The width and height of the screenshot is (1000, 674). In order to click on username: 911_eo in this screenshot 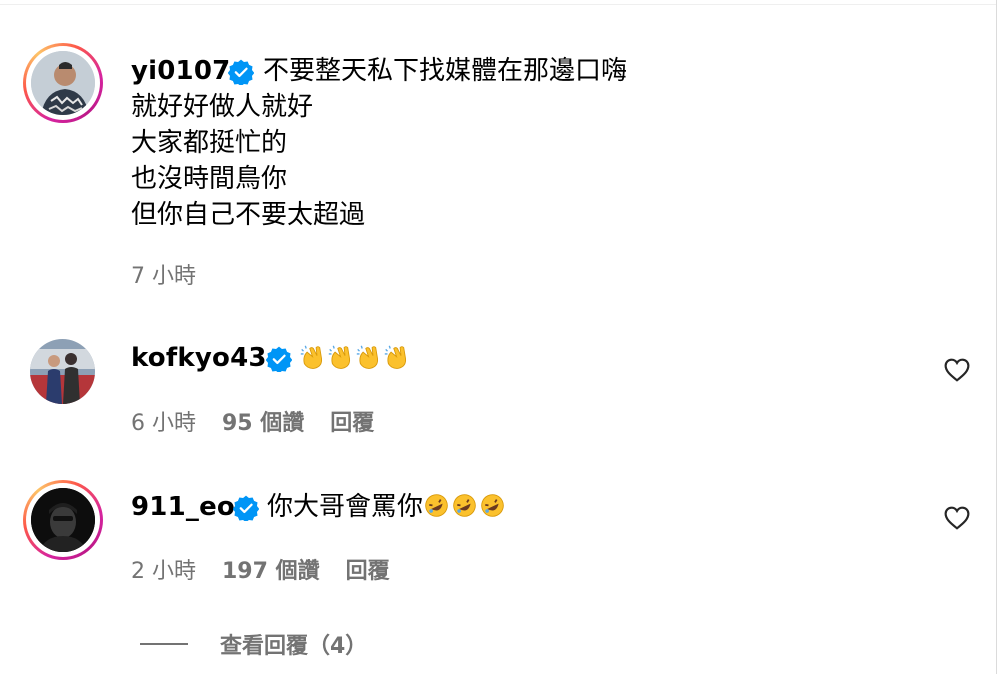, I will do `click(183, 507)`.